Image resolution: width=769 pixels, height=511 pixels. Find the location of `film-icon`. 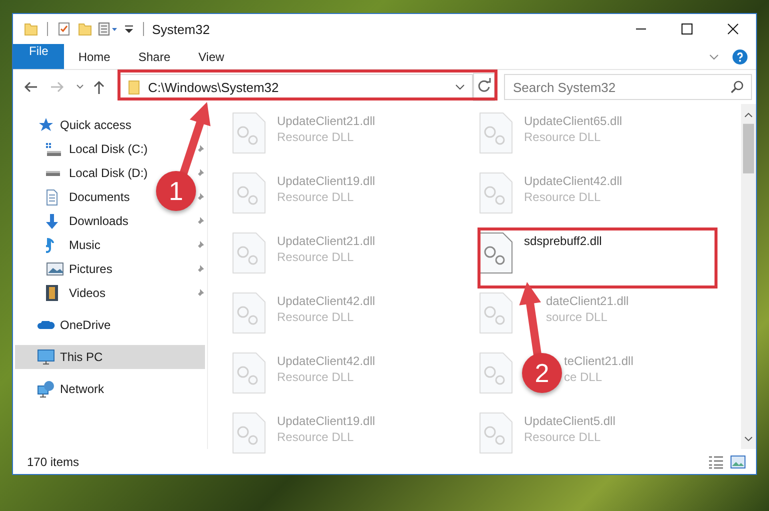

film-icon is located at coordinates (52, 293).